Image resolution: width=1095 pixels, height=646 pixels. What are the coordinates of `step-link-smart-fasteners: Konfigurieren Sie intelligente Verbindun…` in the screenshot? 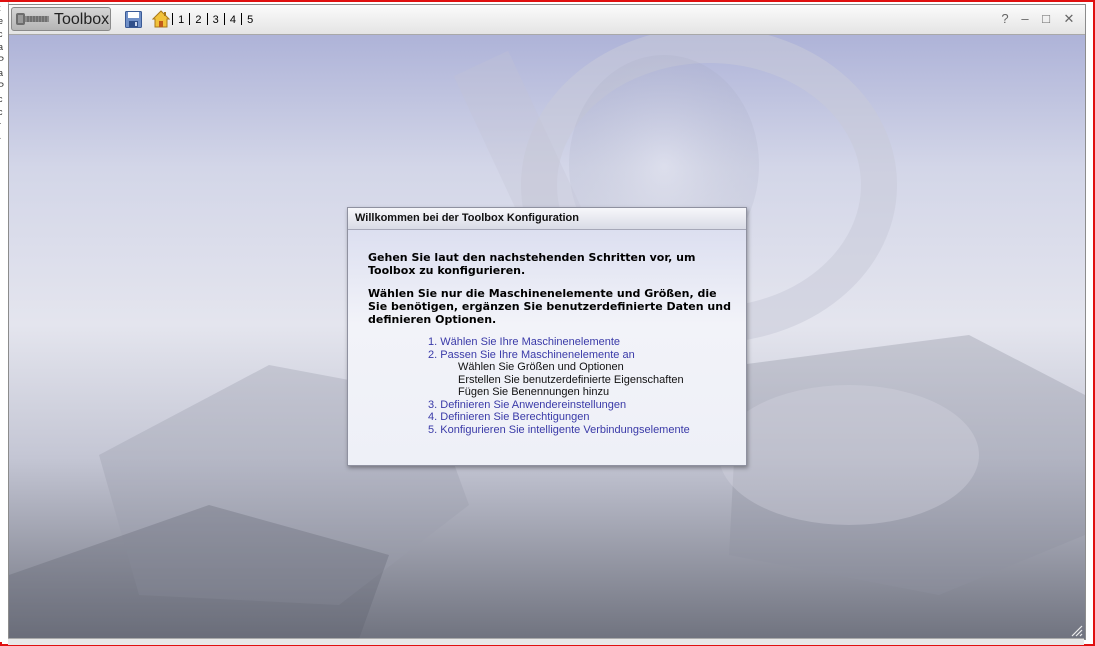 It's located at (565, 430).